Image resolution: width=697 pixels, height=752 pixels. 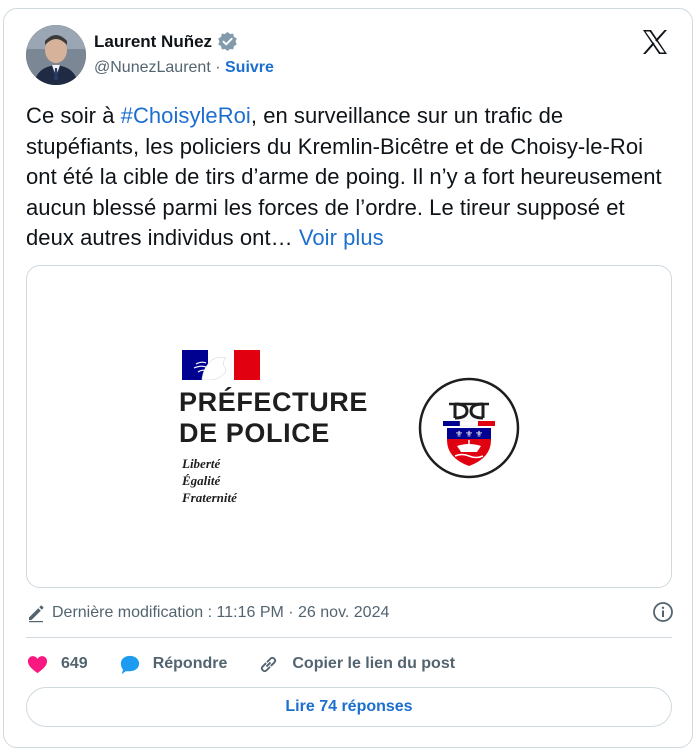 What do you see at coordinates (349, 637) in the screenshot?
I see `divider` at bounding box center [349, 637].